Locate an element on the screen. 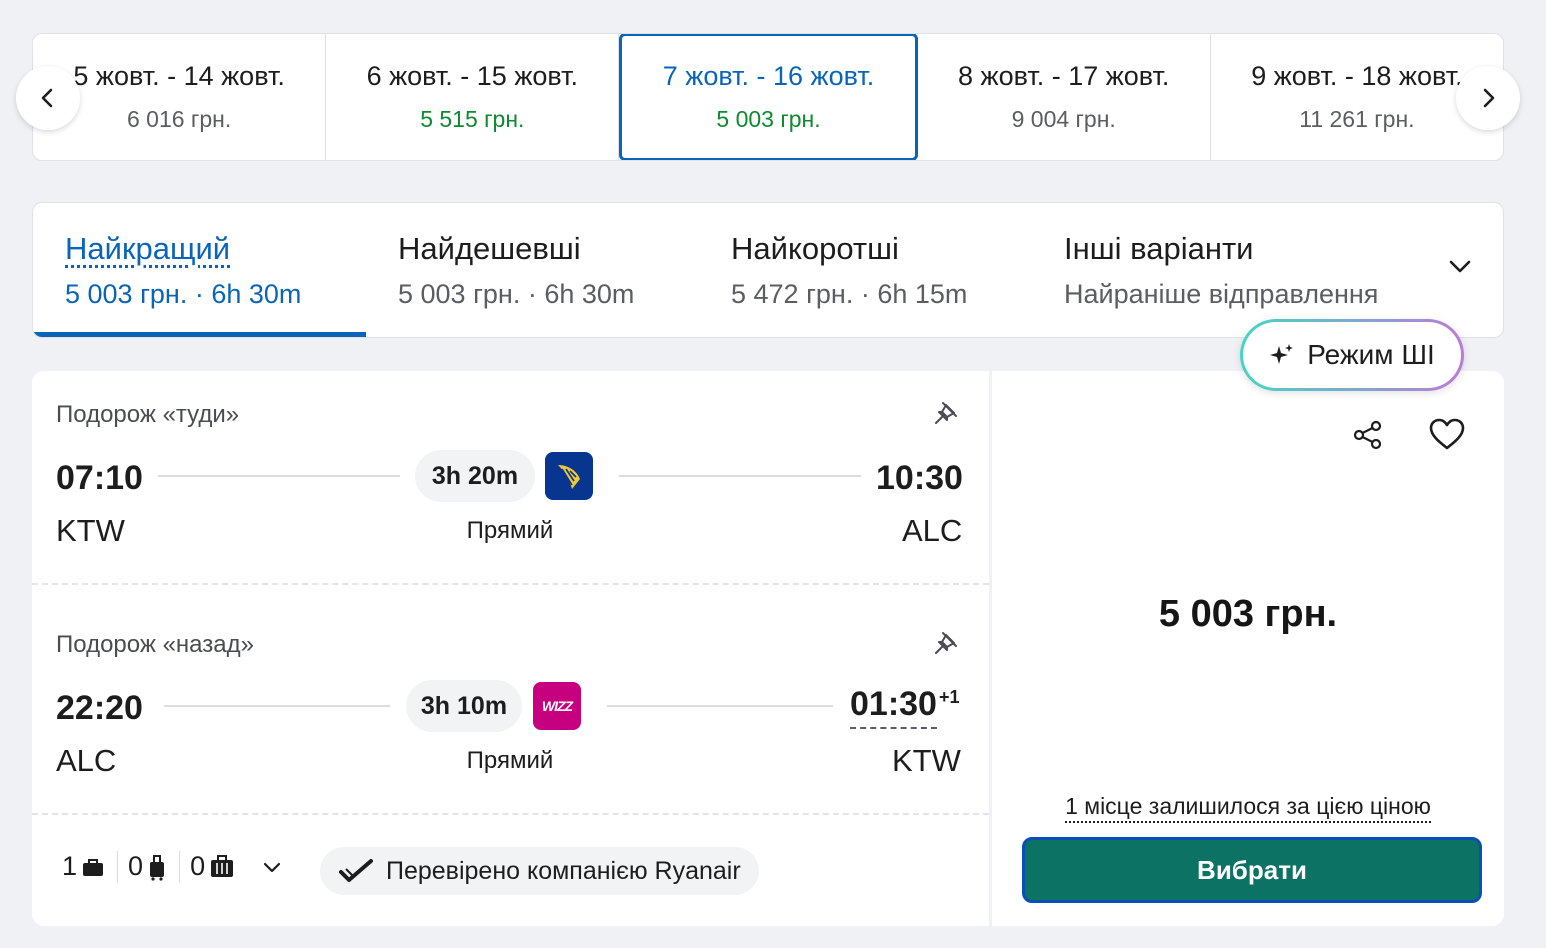  next-dates-button is located at coordinates (1488, 98).